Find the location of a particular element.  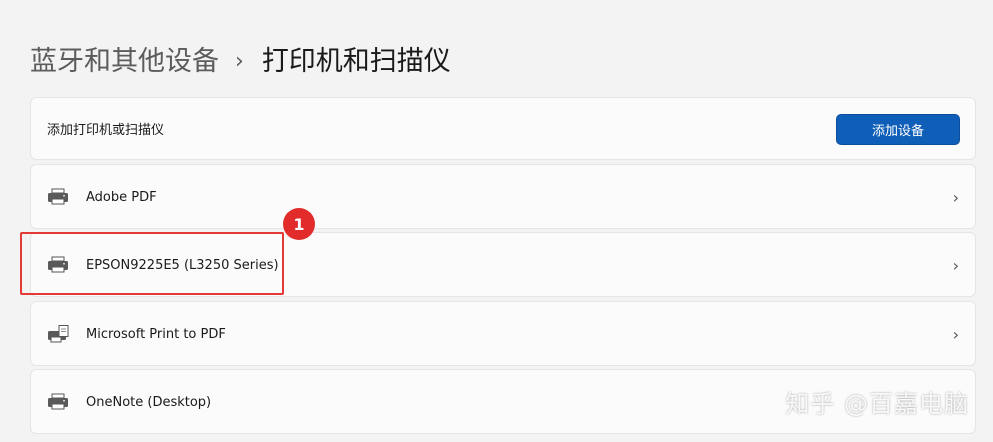

step-badge: 1 is located at coordinates (299, 224).